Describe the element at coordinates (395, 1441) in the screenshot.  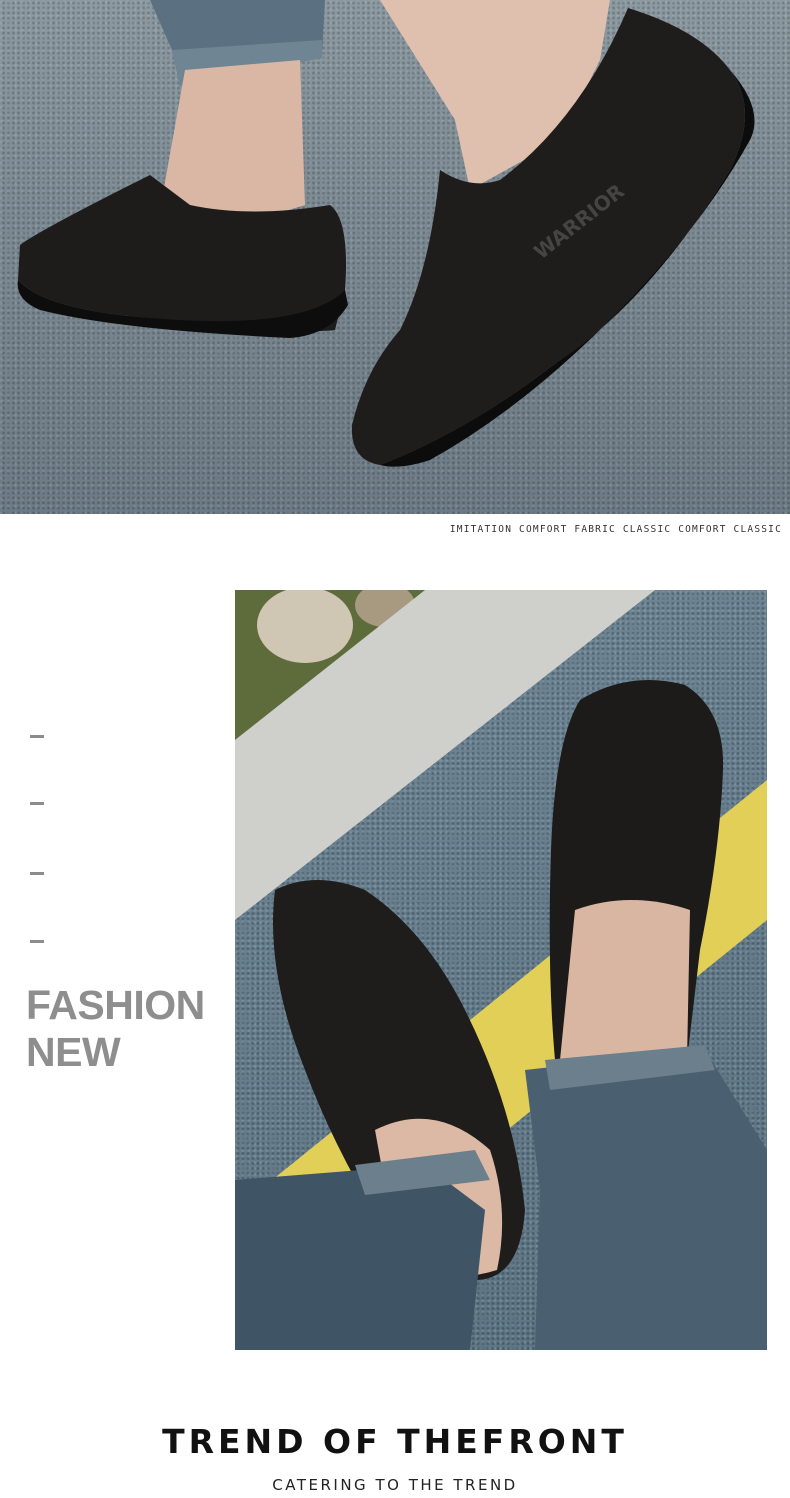
I see `trend-title: TREND OF THEFRONT` at that location.